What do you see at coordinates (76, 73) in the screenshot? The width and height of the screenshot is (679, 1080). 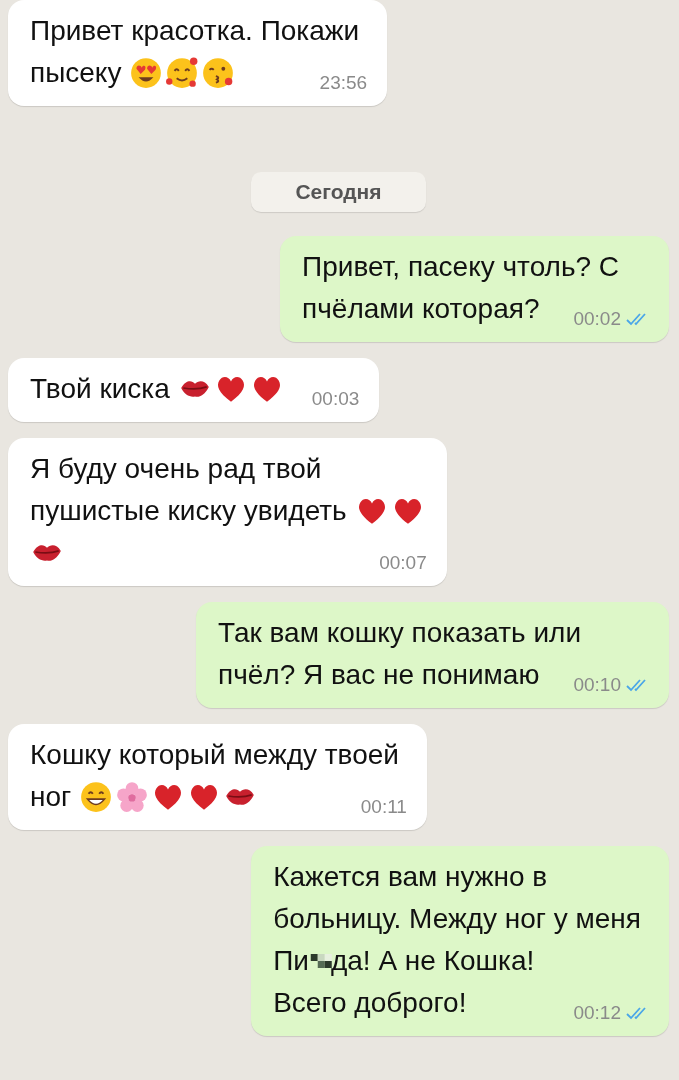 I see `message-text: пысеку` at bounding box center [76, 73].